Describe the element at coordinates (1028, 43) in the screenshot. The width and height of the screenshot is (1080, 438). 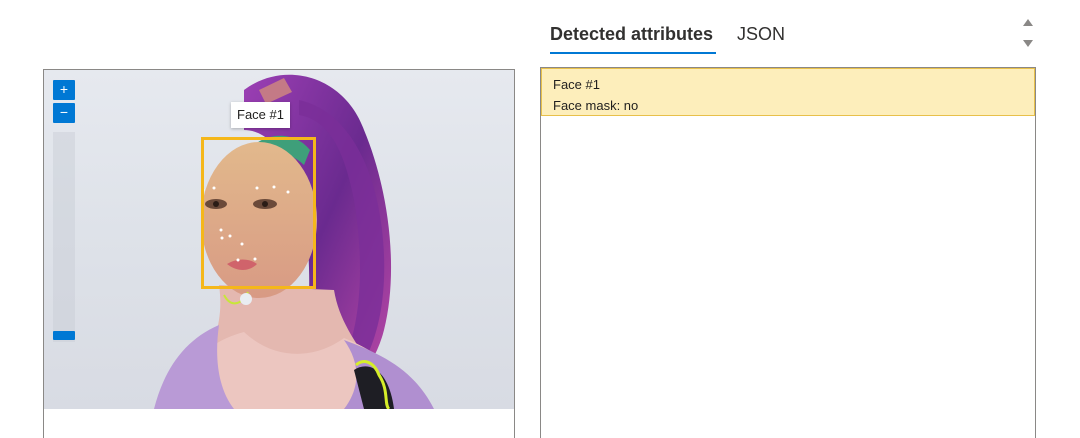
I see `scroll-down-icon` at that location.